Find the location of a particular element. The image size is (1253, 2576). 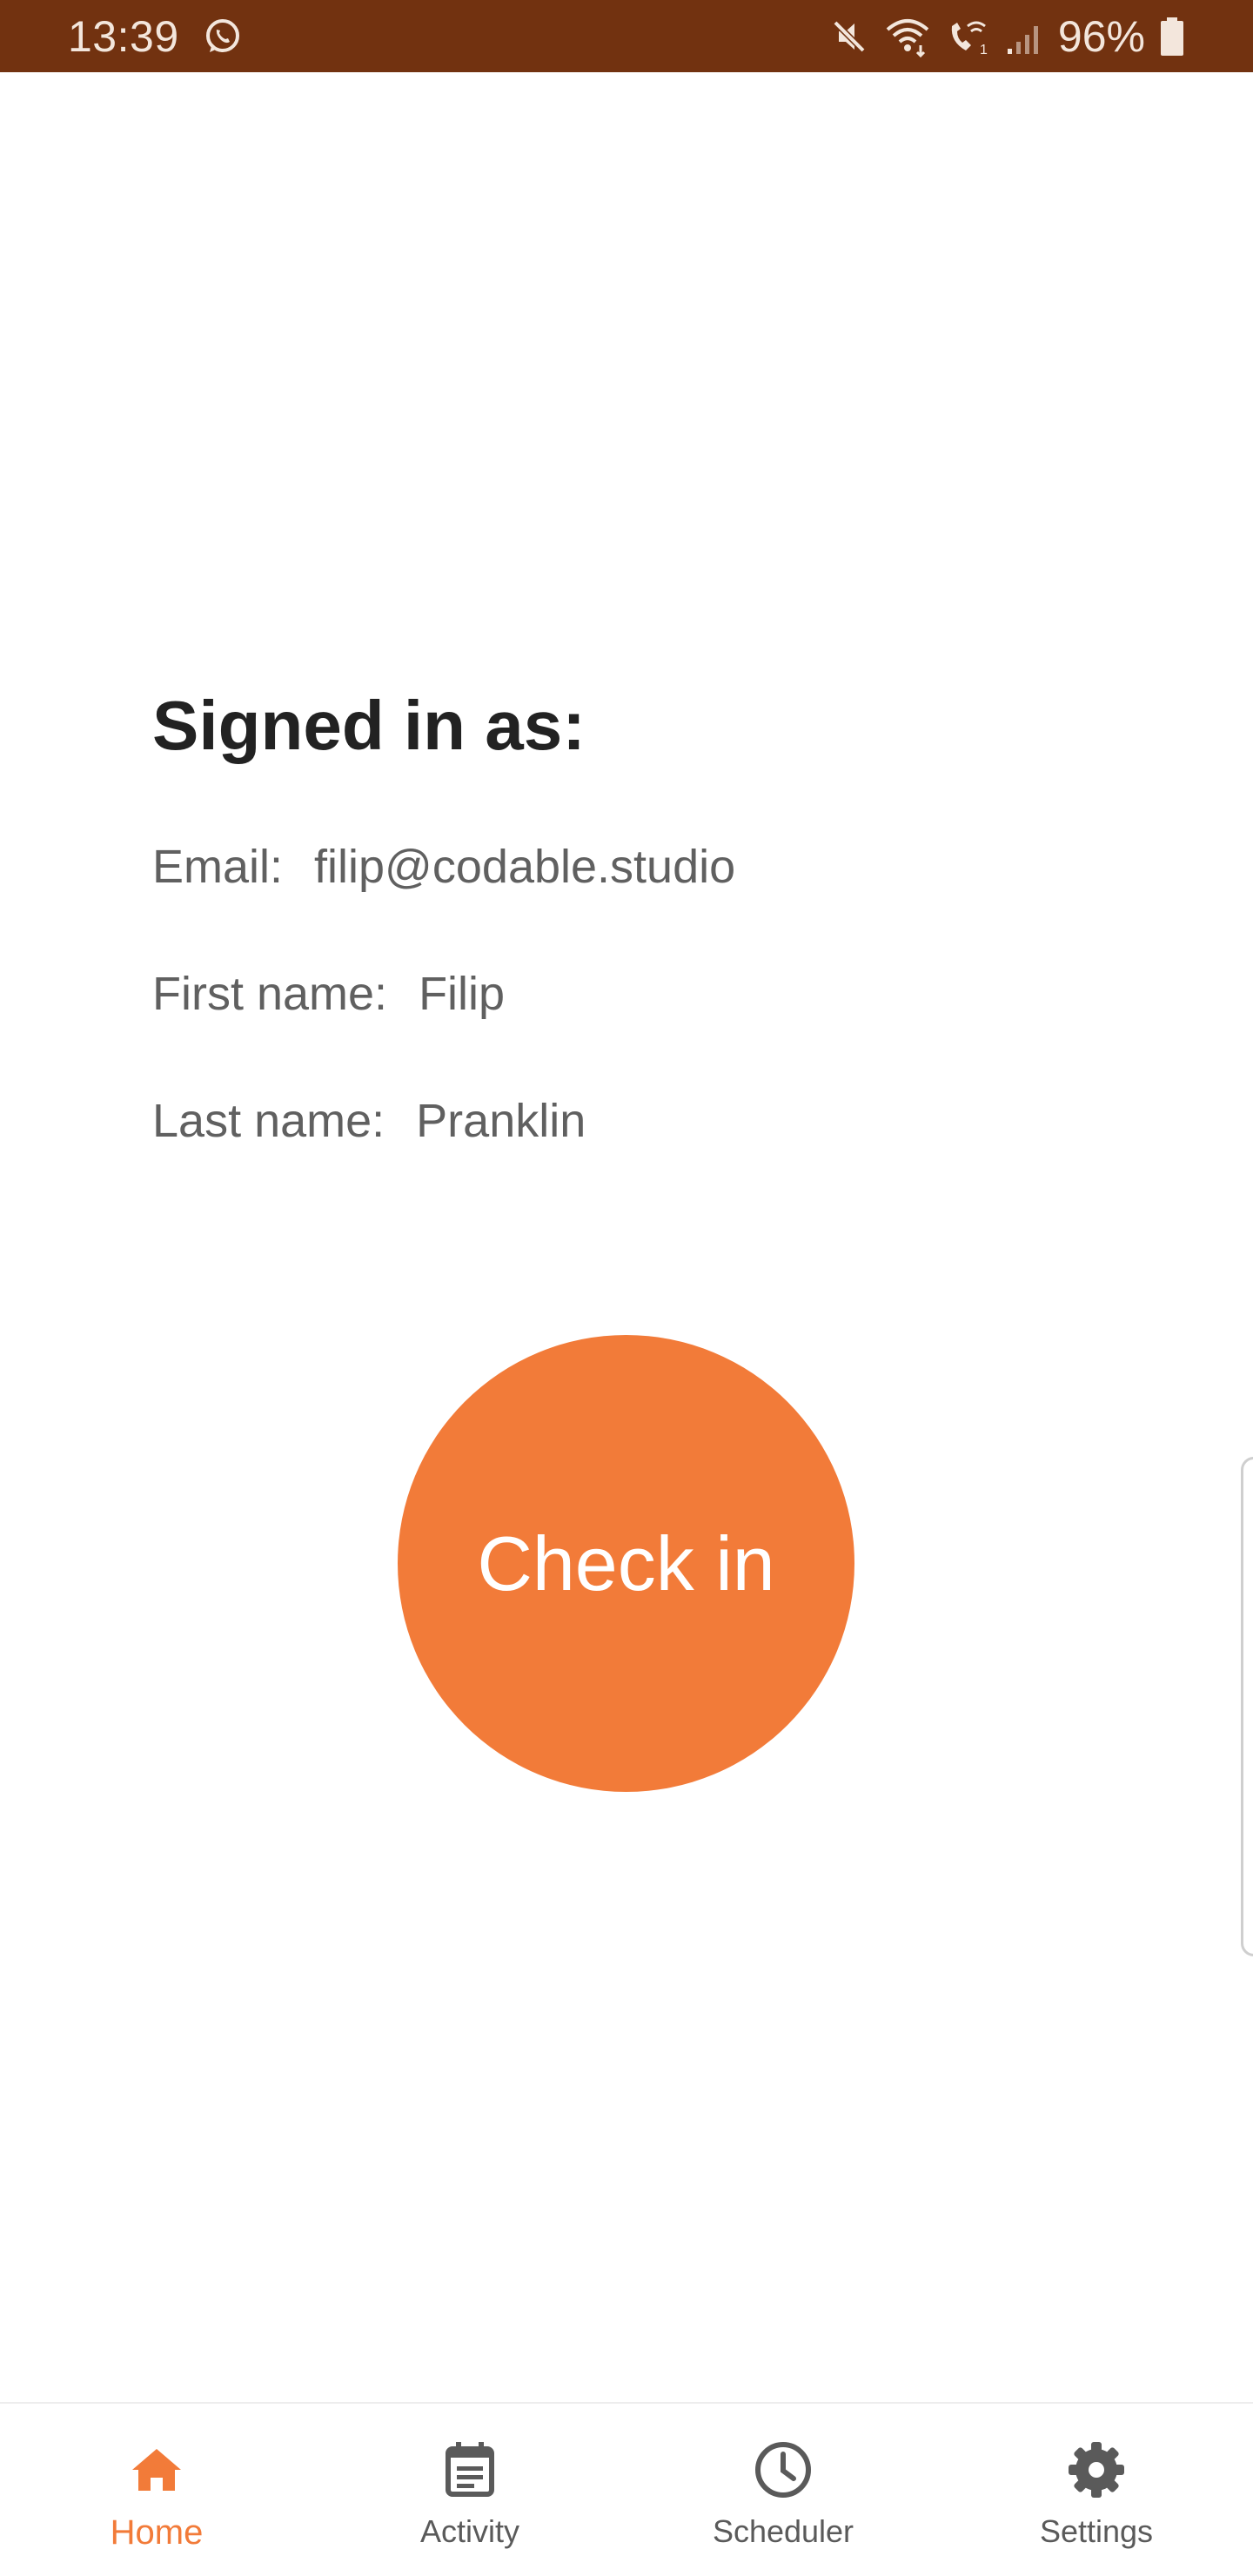

status-left: 13:39 is located at coordinates (156, 37).